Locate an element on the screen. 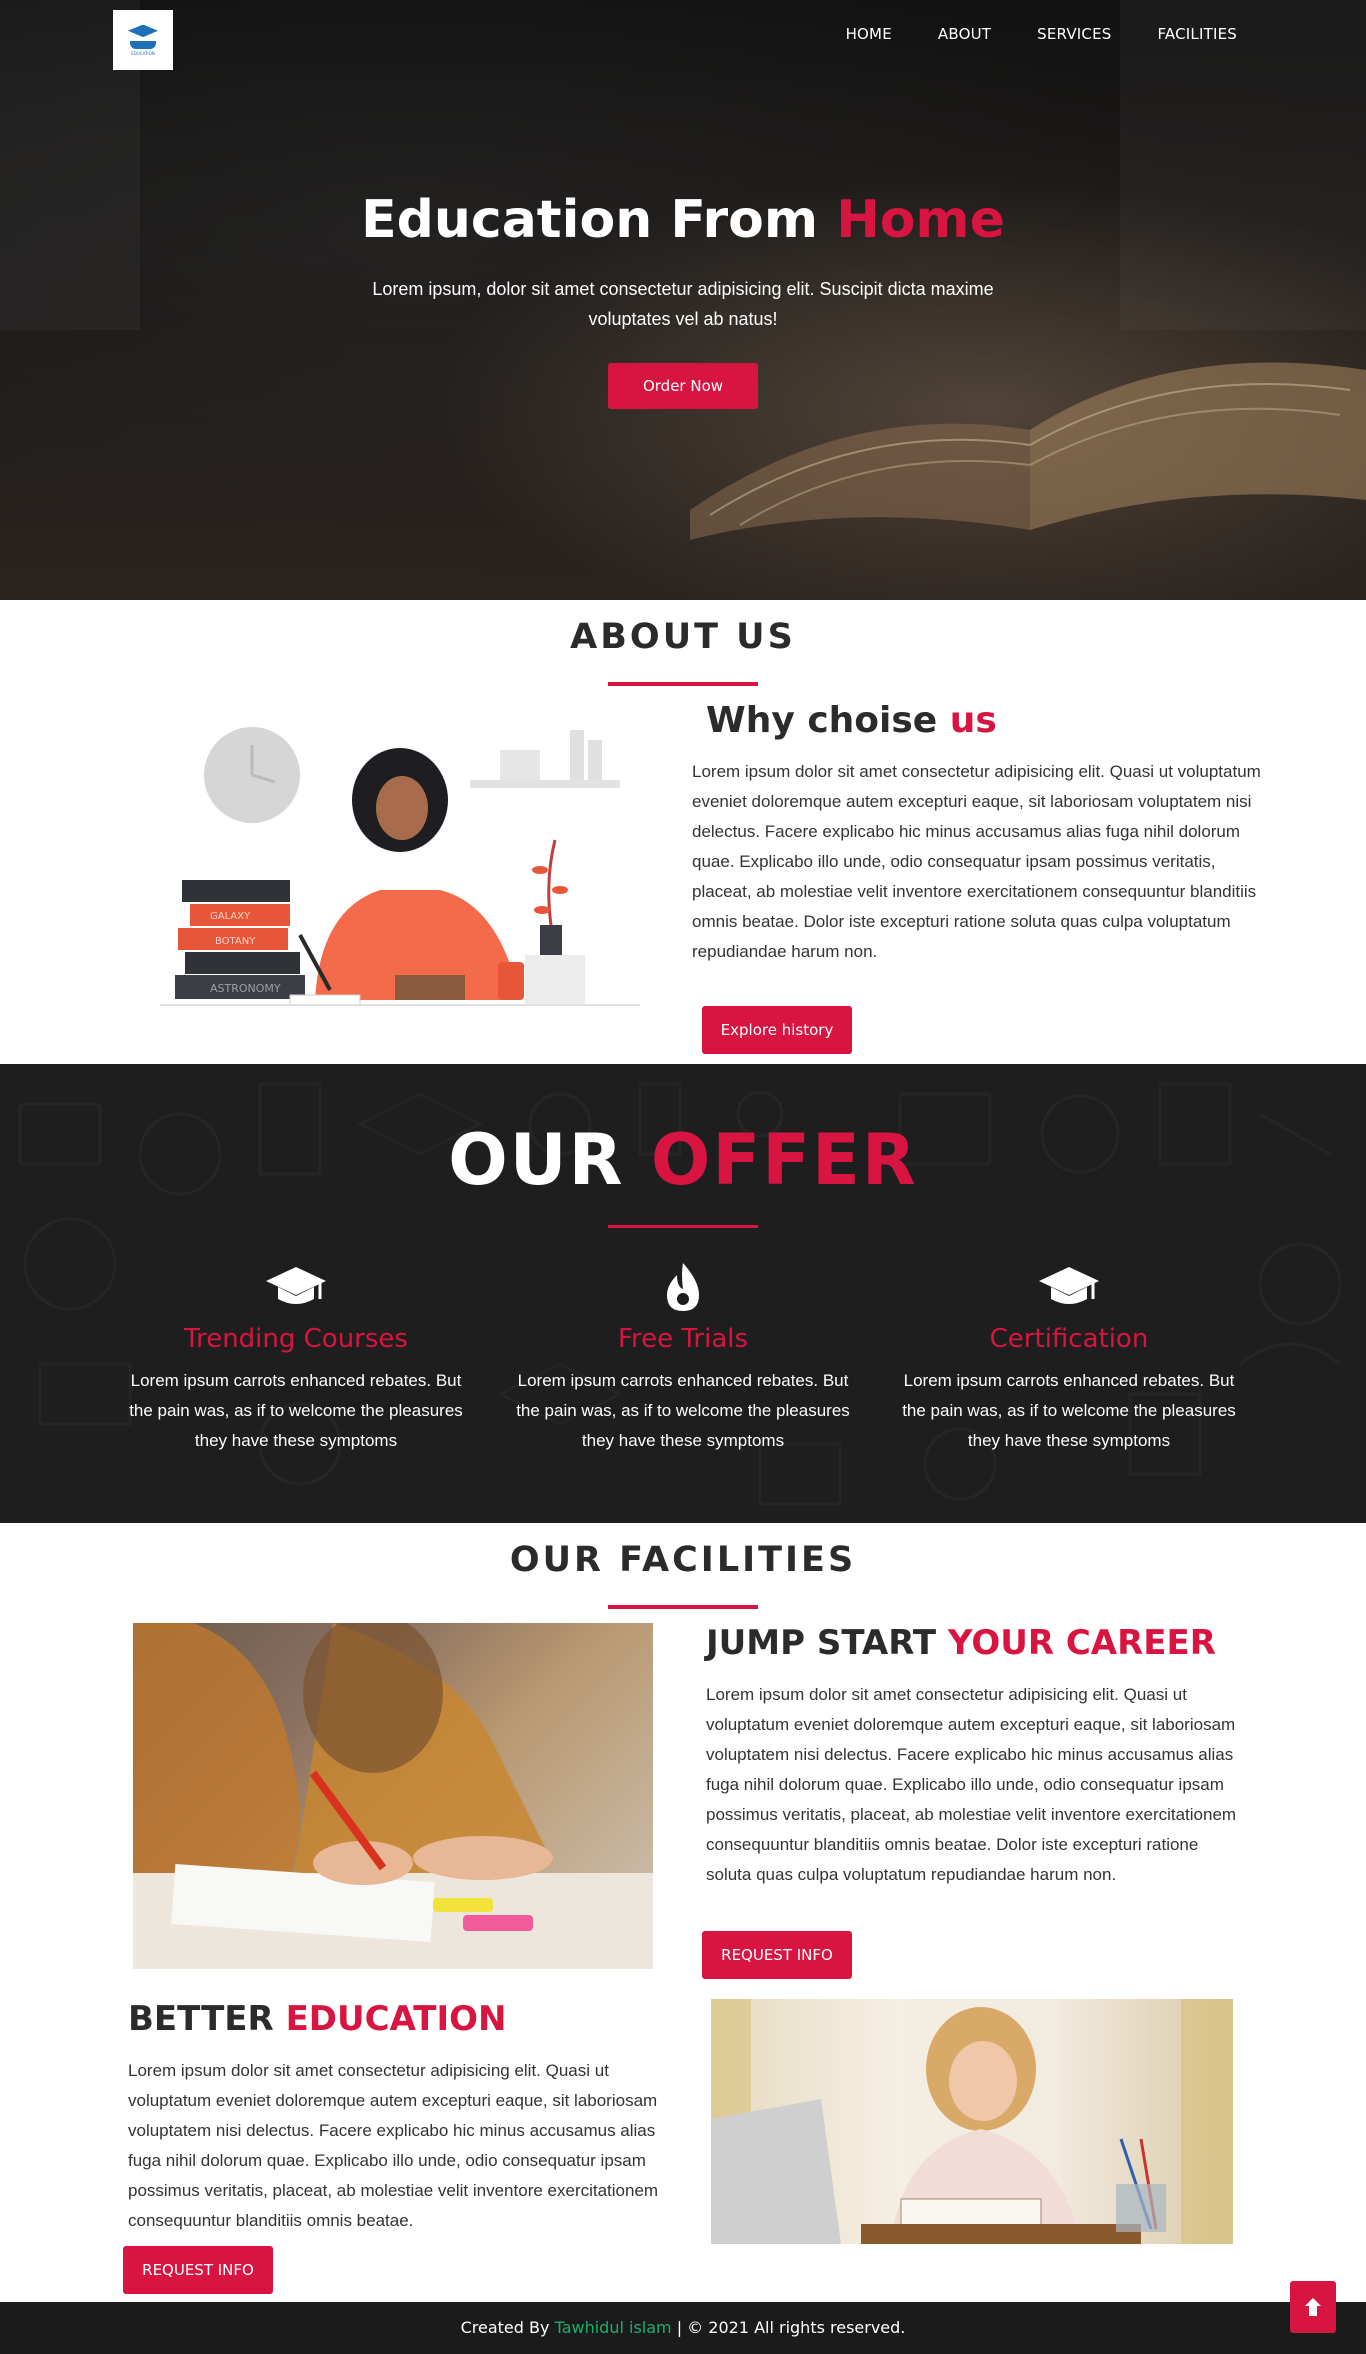 The width and height of the screenshot is (1366, 2354). career-heading: JUMP START YOUR CAREER is located at coordinates (961, 1643).